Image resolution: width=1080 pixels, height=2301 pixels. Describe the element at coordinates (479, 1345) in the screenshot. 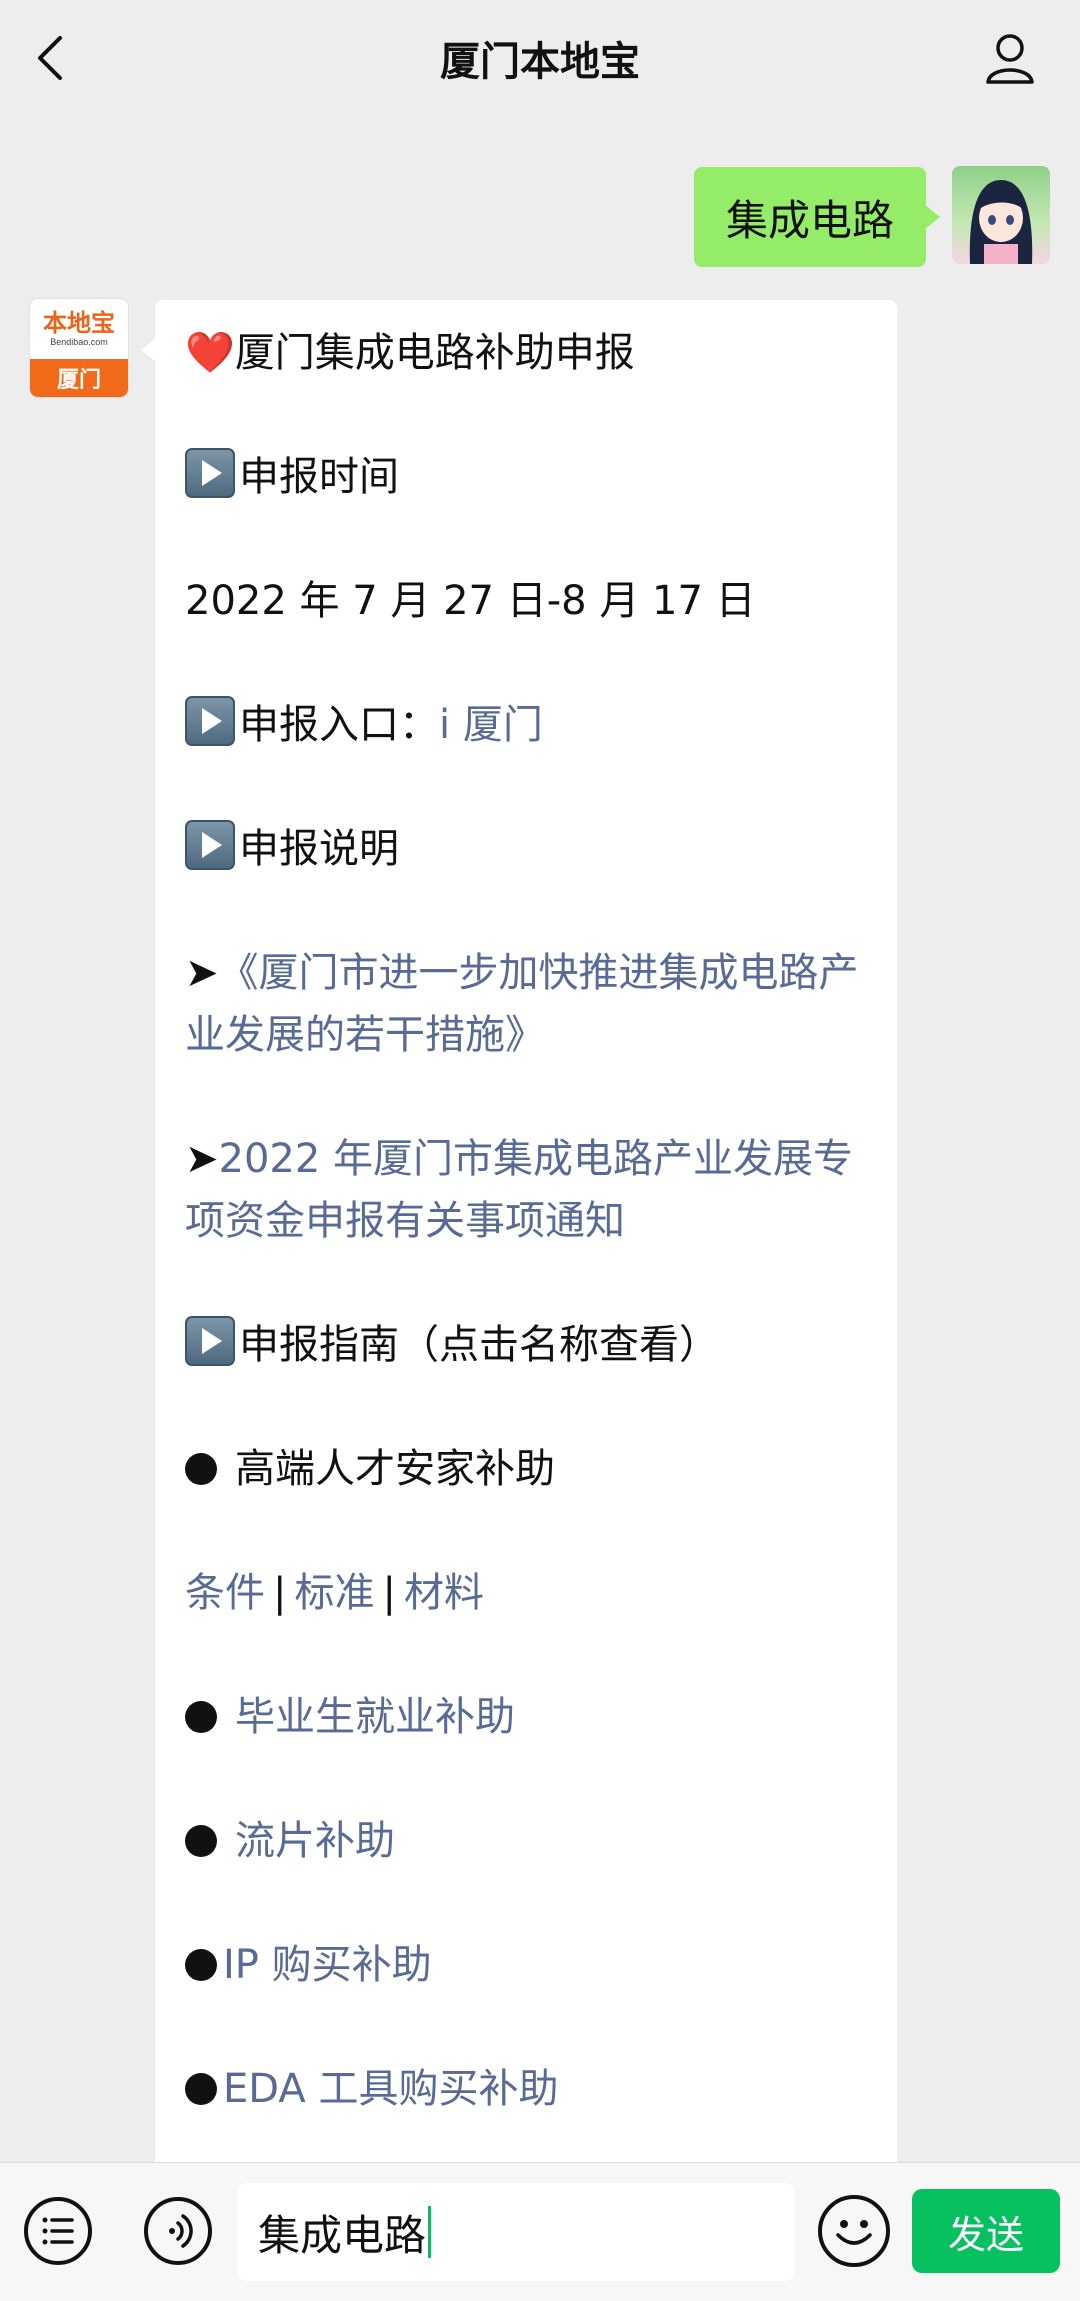

I see `guide-heading: 申报指南（点击名称查看）` at that location.